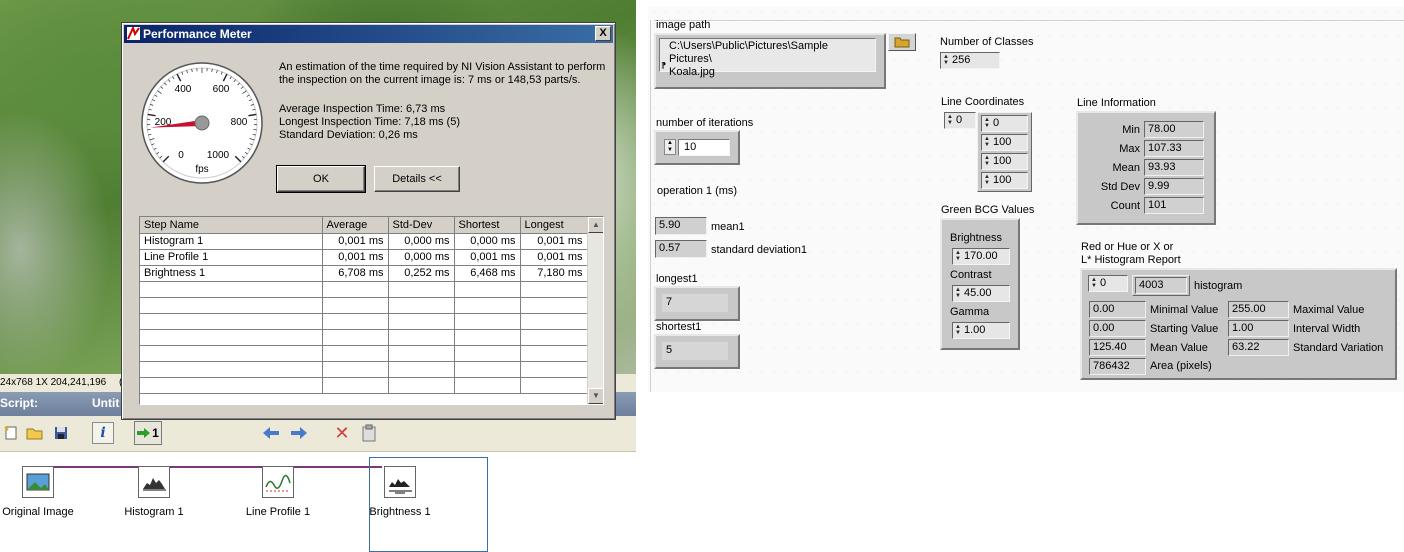 This screenshot has width=1404, height=552. I want to click on details-button: Details <<, so click(417, 179).